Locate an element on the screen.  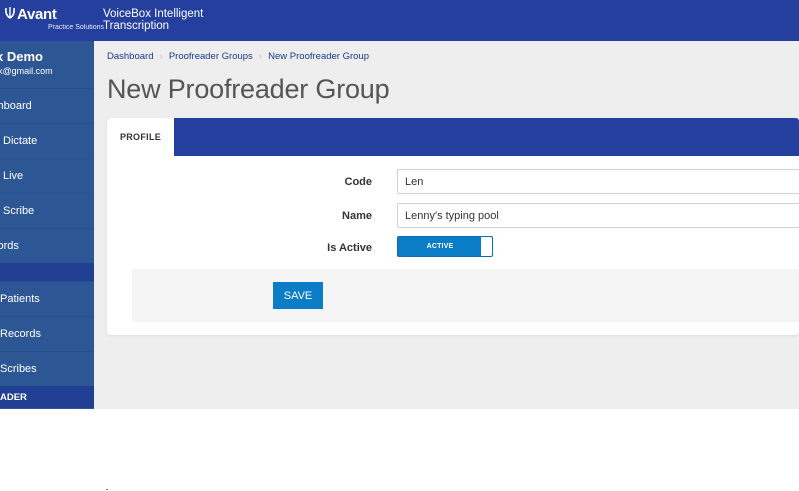
logo-text: Avant is located at coordinates (37, 14).